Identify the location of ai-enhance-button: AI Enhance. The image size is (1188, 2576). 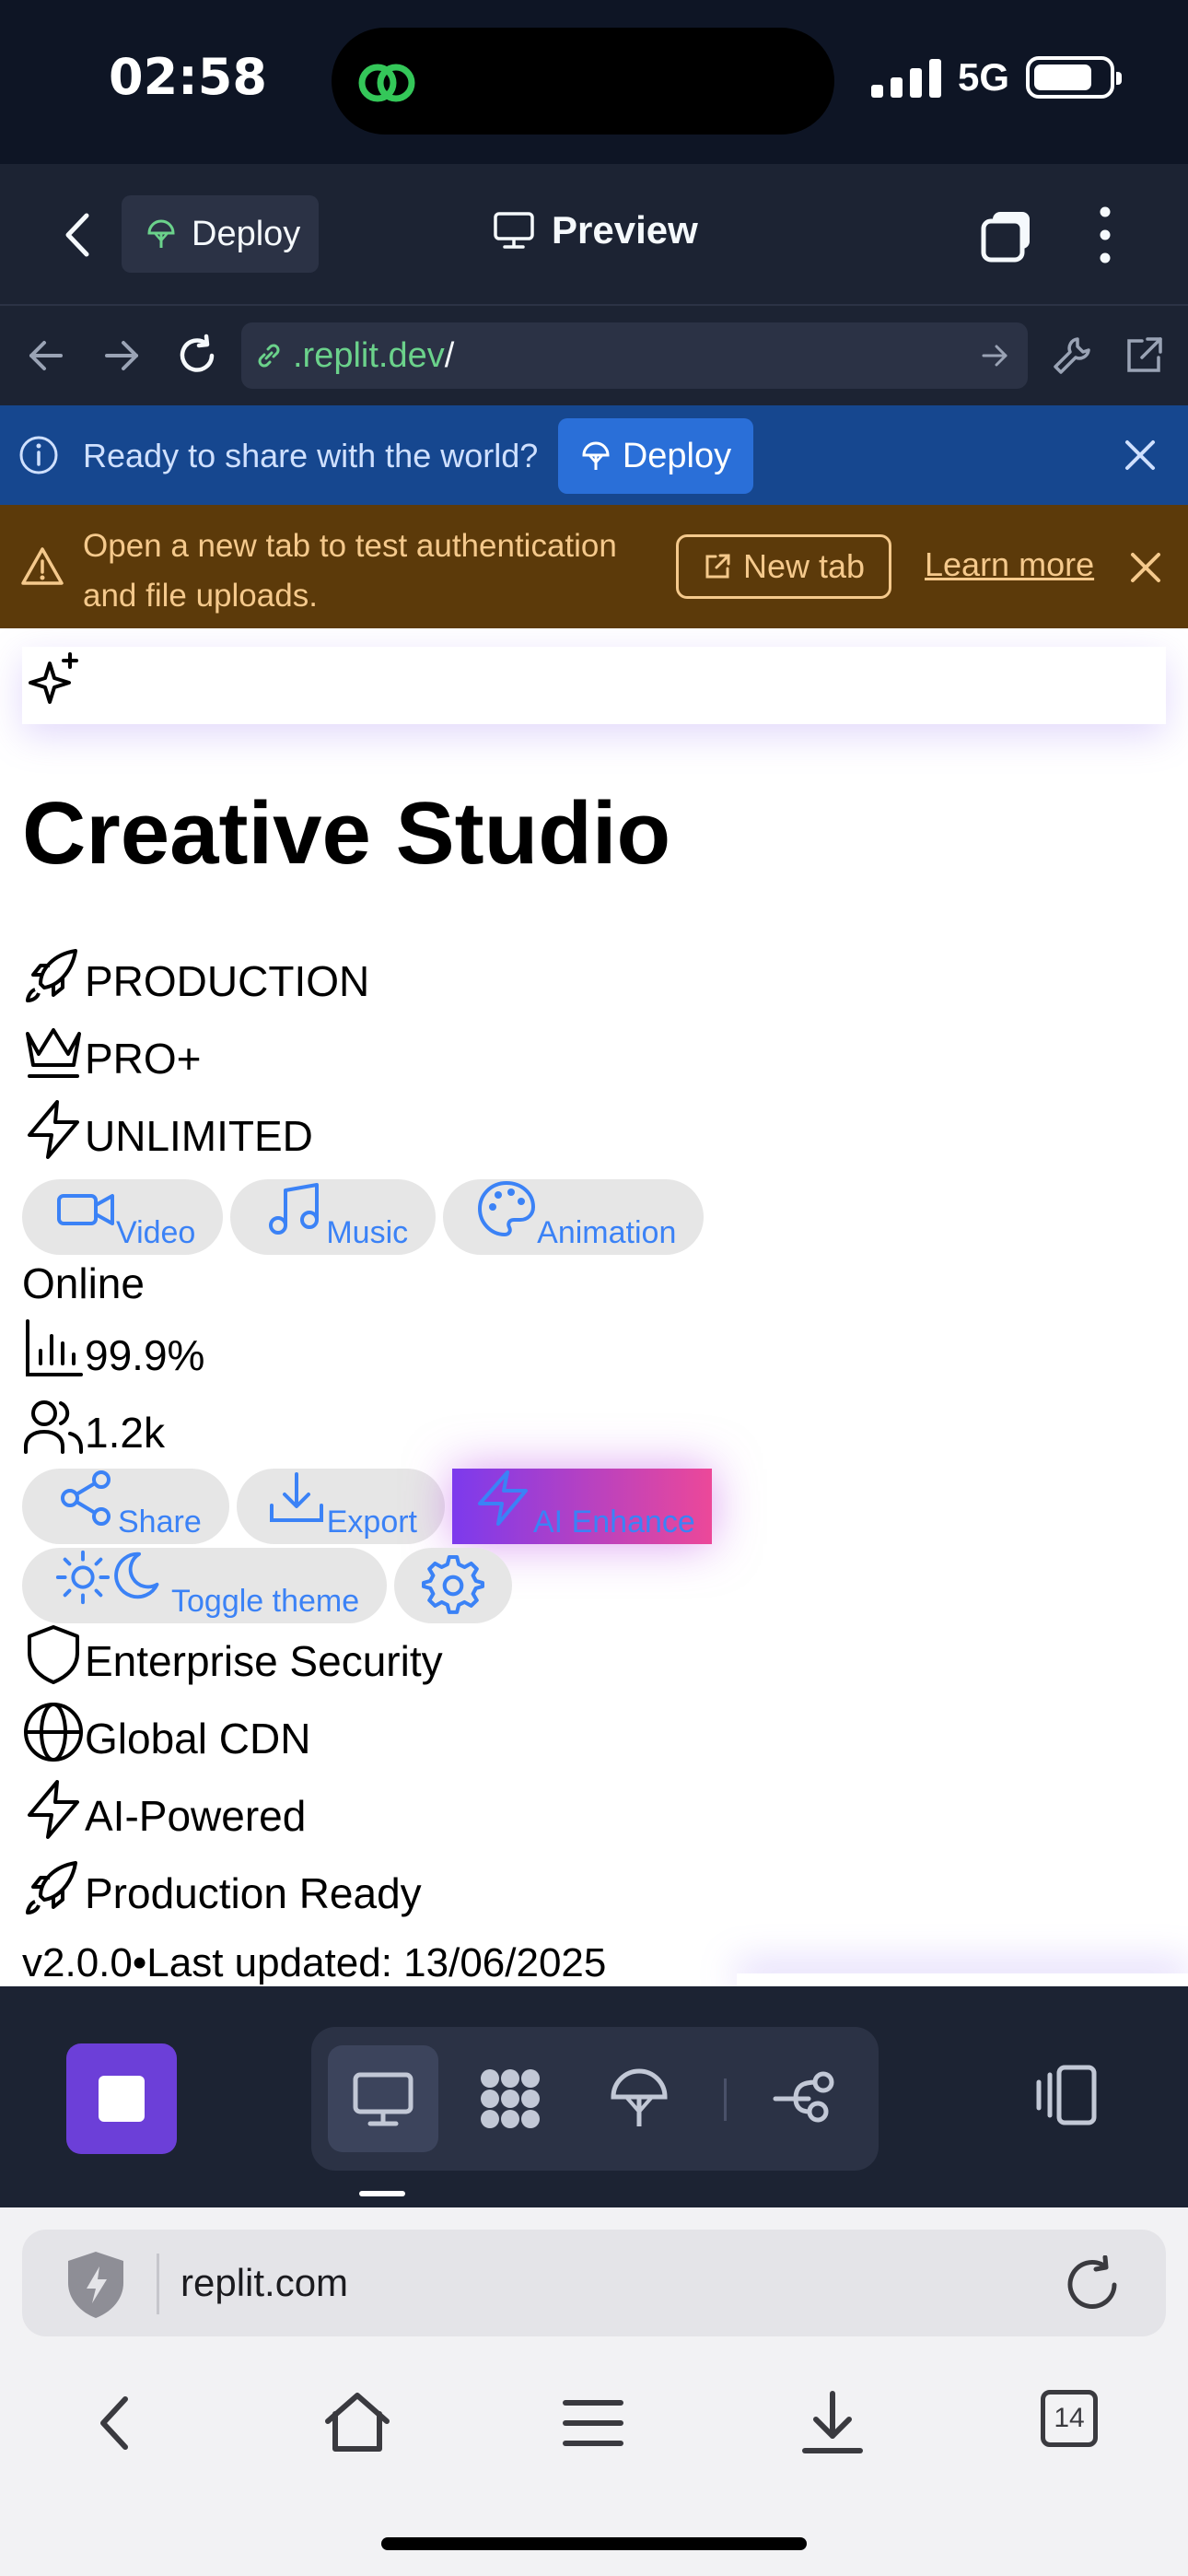
(582, 1506).